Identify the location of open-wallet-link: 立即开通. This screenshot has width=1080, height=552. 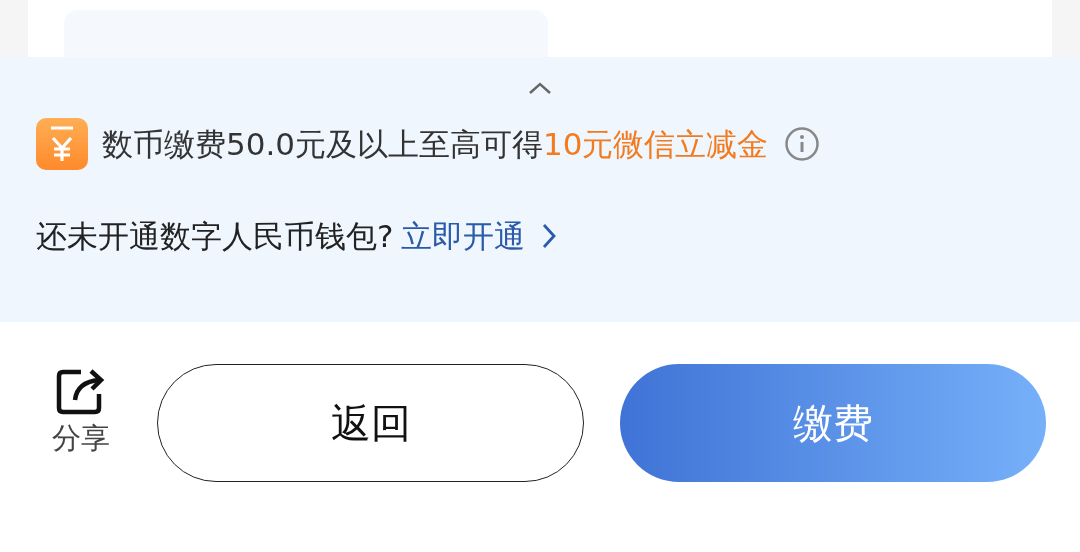
(463, 236).